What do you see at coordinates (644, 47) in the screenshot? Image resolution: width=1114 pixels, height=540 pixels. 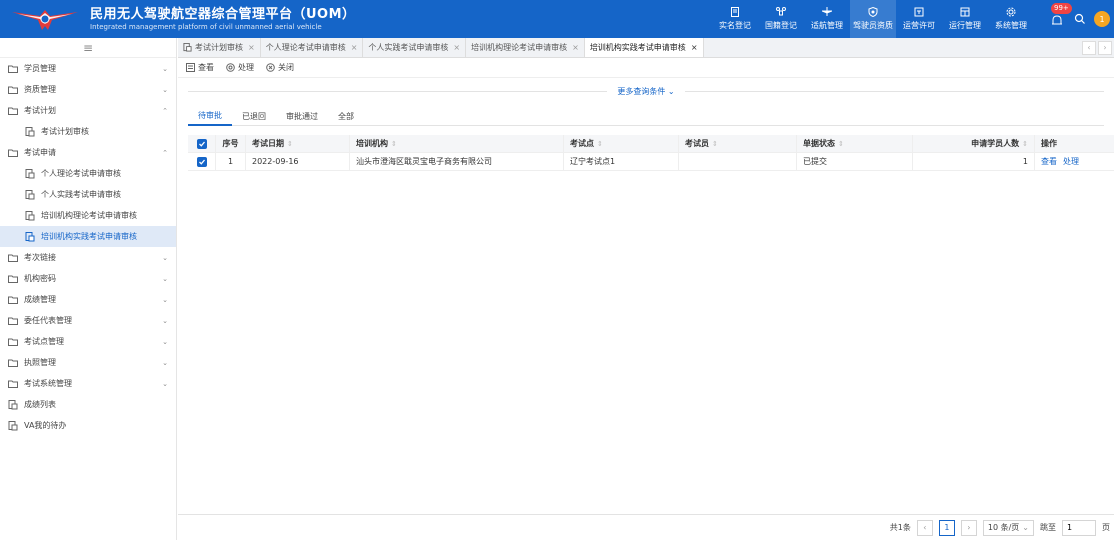 I see `page-tab: 培训机构实践考试申请审核 ×` at bounding box center [644, 47].